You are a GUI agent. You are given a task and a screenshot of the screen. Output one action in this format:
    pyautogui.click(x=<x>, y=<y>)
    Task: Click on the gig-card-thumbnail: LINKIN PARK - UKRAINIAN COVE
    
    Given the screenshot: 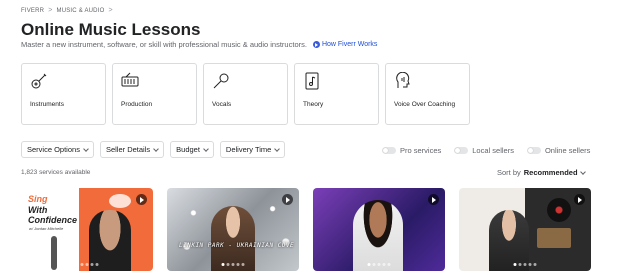 What is the action you would take?
    pyautogui.click(x=233, y=229)
    